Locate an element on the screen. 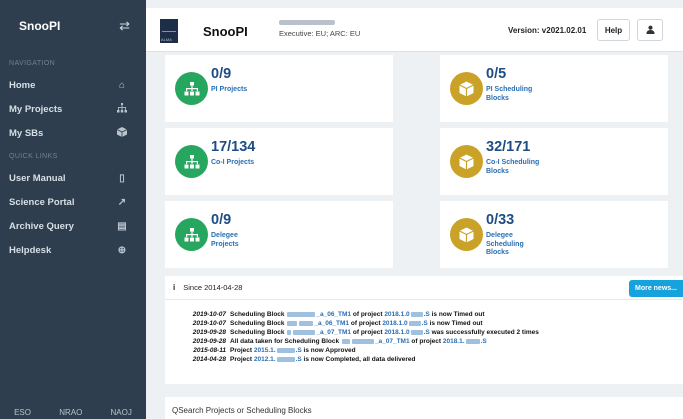  card-coi-scheduling-blocks: 32/171 Co-I Scheduling Blocks is located at coordinates (554, 161).